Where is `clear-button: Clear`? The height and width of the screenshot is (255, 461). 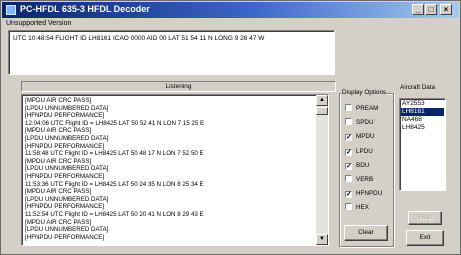 clear-button: Clear is located at coordinates (366, 233).